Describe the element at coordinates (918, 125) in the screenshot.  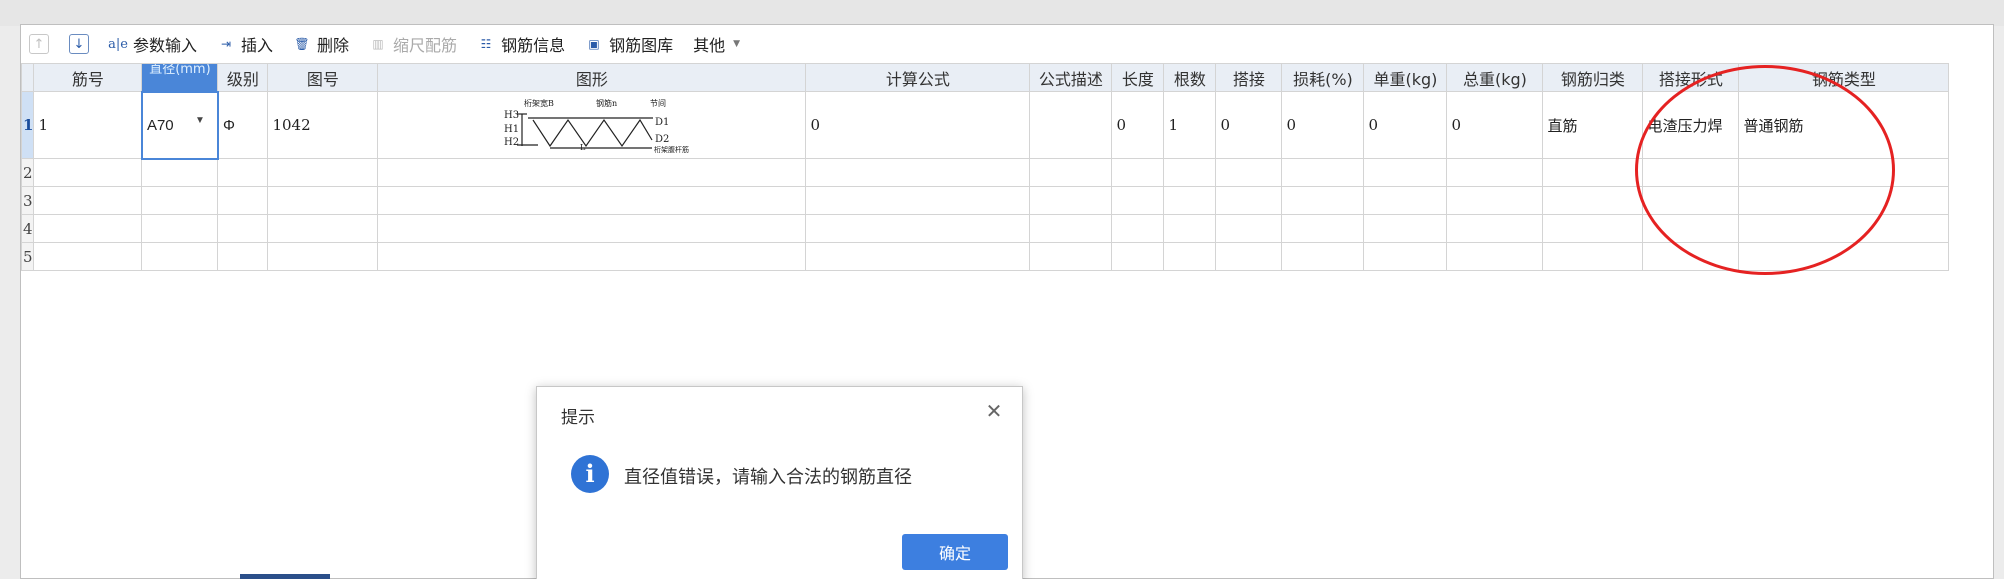
I see `cell-formula: 0` at that location.